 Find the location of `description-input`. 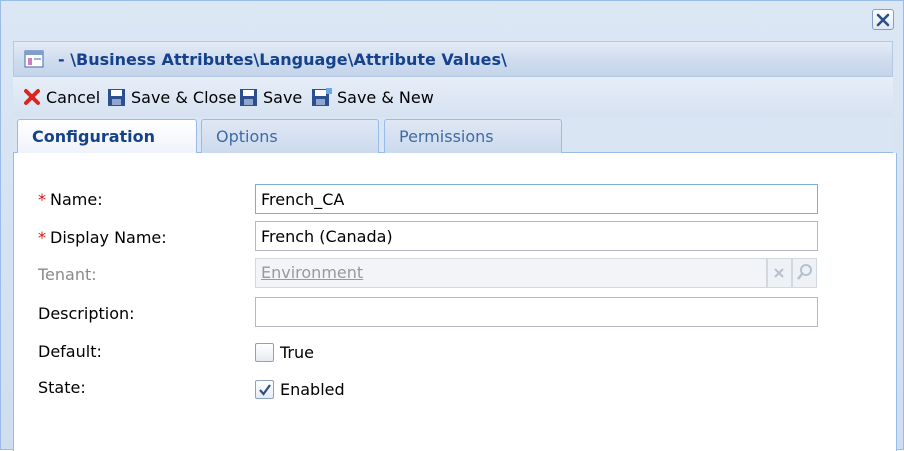

description-input is located at coordinates (536, 312).